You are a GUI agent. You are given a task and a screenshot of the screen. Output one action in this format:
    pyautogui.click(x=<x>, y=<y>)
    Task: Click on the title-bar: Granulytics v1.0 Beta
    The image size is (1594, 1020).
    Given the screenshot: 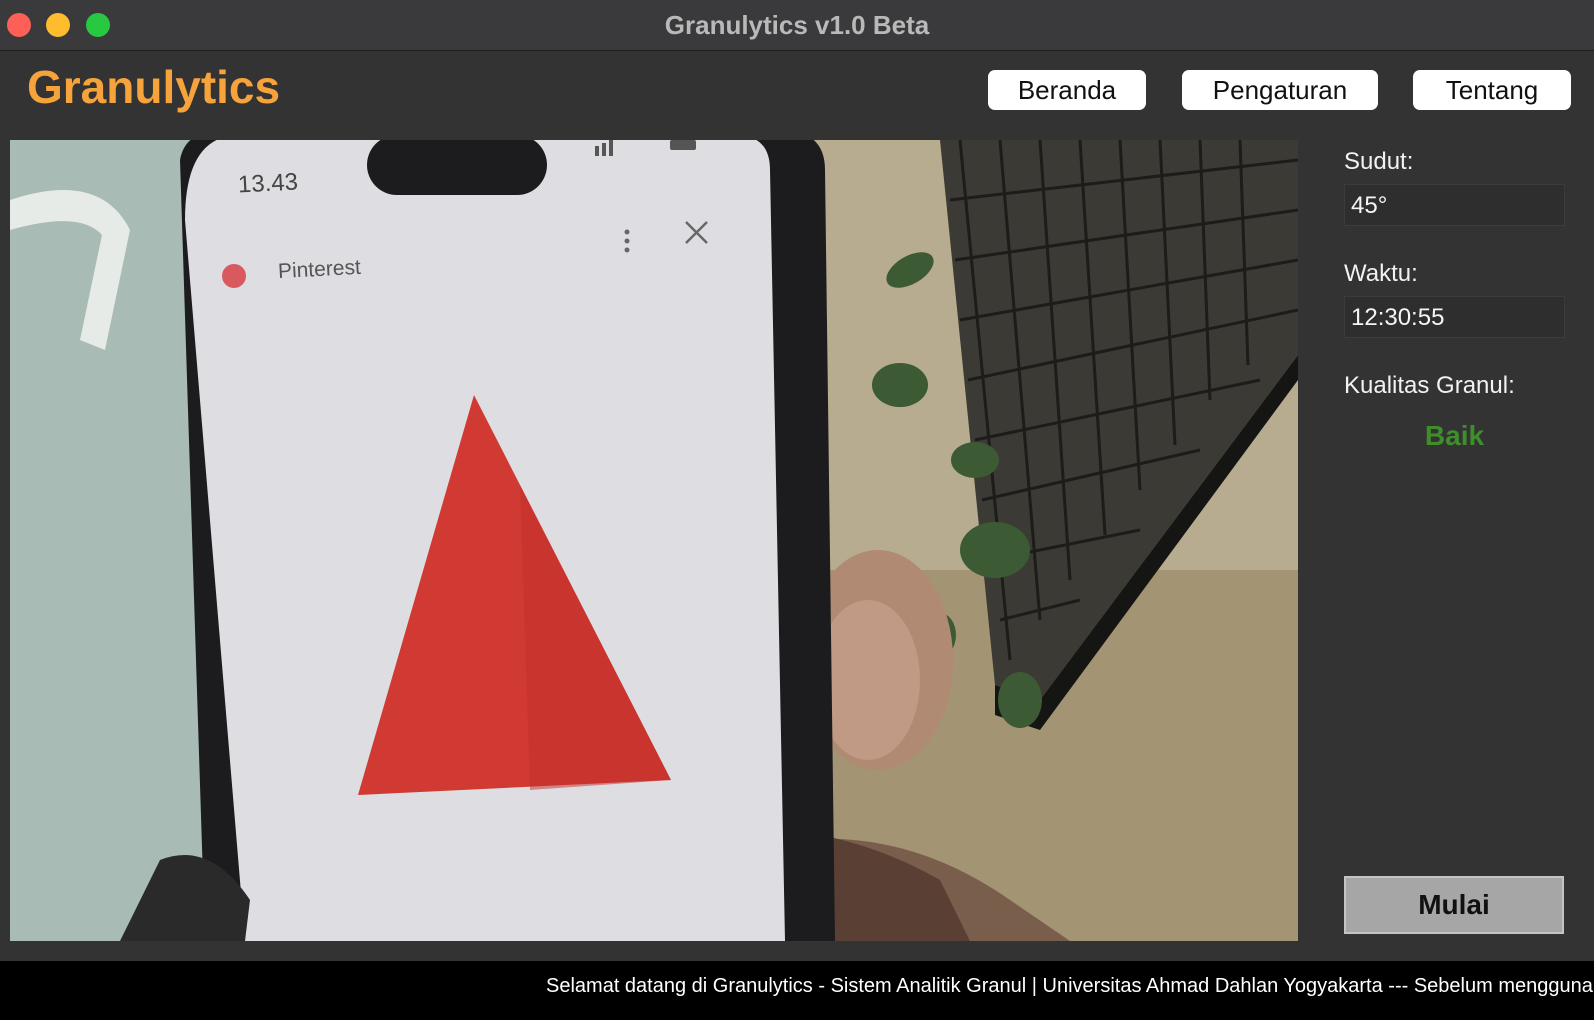 What is the action you would take?
    pyautogui.click(x=797, y=25)
    